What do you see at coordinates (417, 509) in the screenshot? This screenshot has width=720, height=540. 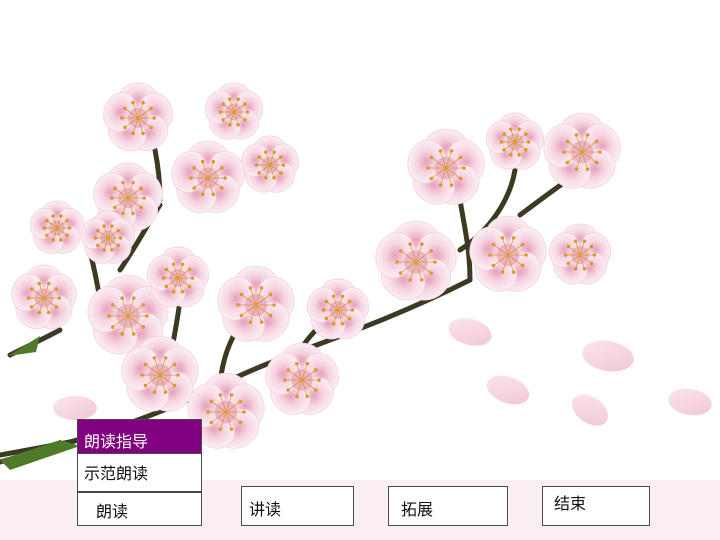 I see `nav-button-label: 拓展` at bounding box center [417, 509].